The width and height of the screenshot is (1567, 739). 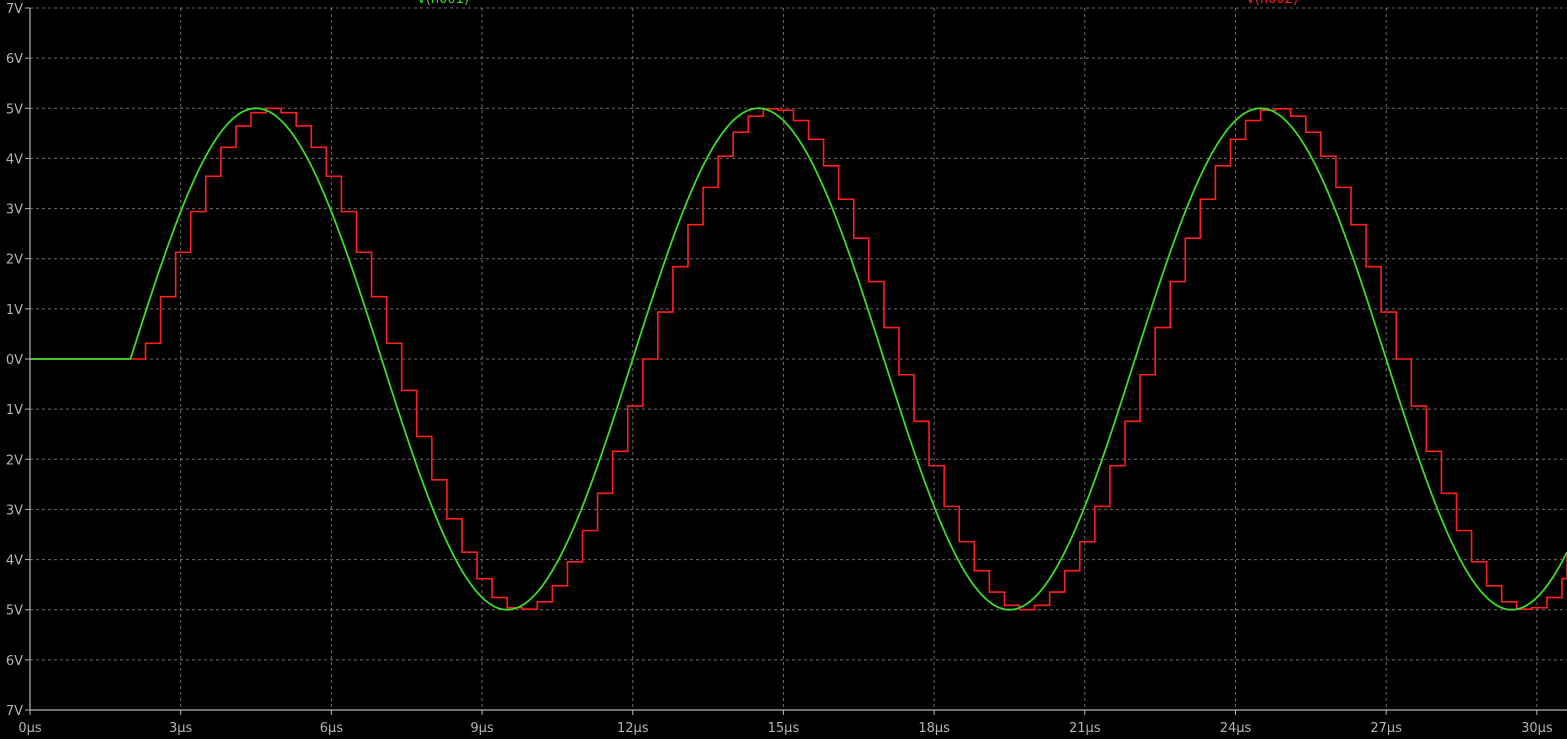 What do you see at coordinates (1085, 728) in the screenshot?
I see `x-tick-label: 21µs` at bounding box center [1085, 728].